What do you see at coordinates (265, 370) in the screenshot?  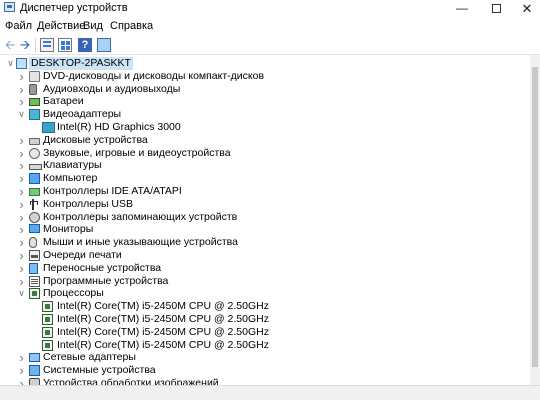 I see `tree-category: › Системные устройства` at bounding box center [265, 370].